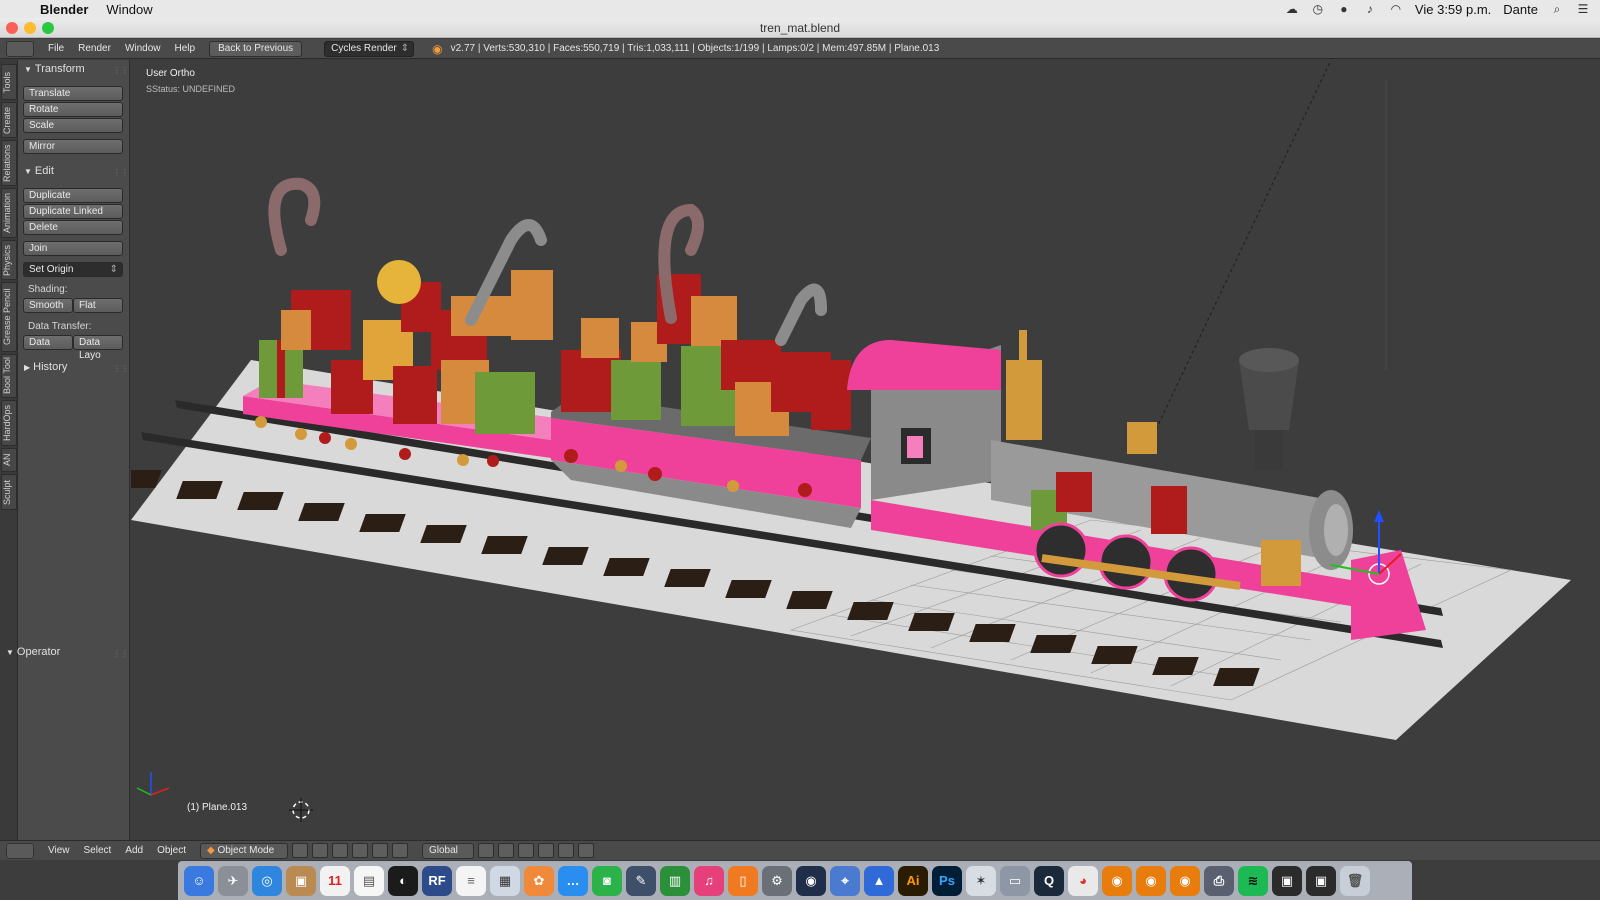 Image resolution: width=1600 pixels, height=900 pixels. Describe the element at coordinates (539, 881) in the screenshot. I see `photos-icon: ✿` at that location.